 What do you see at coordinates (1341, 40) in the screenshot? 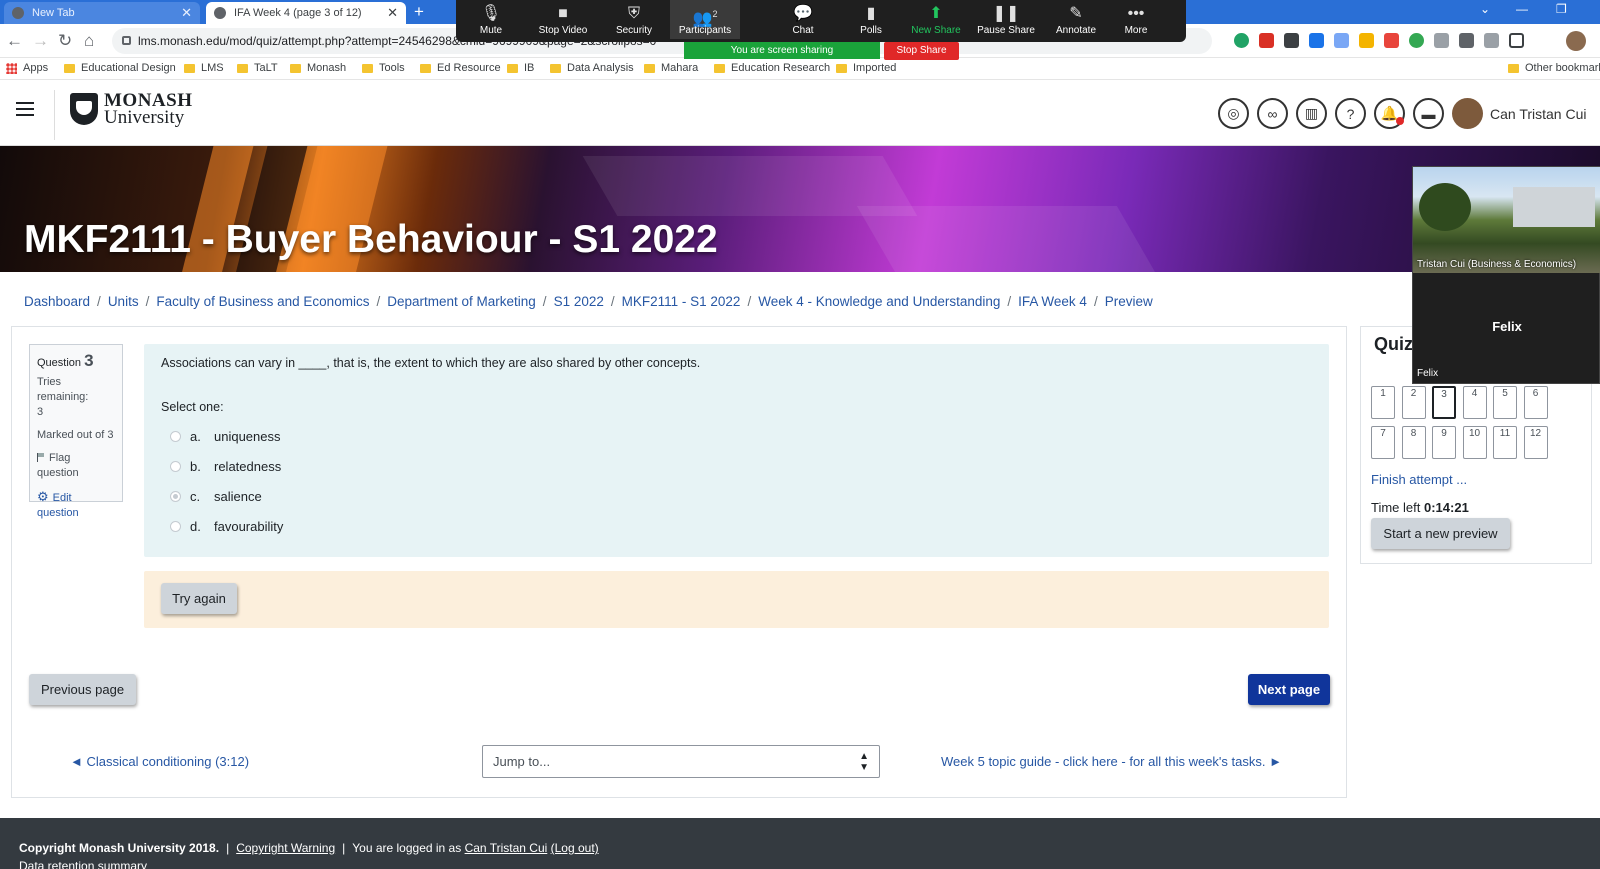
I see `translate-icon` at bounding box center [1341, 40].